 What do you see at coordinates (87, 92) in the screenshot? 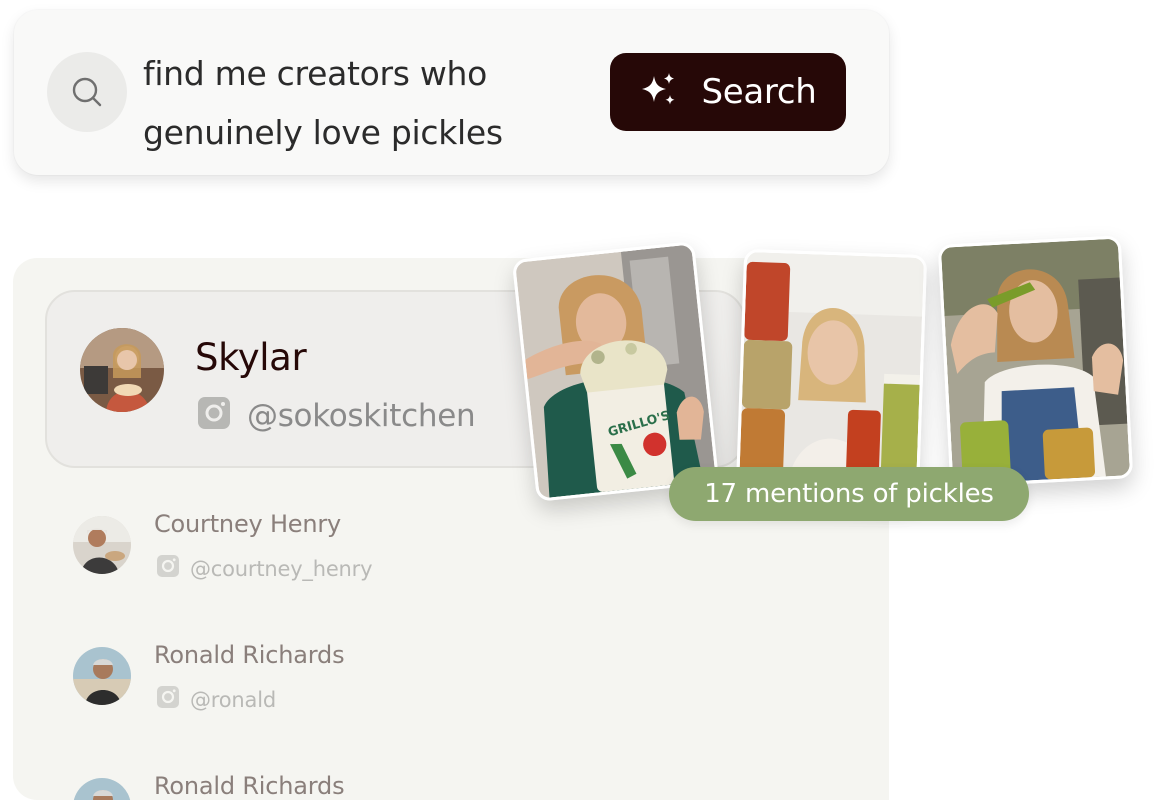
I see `search-icon` at bounding box center [87, 92].